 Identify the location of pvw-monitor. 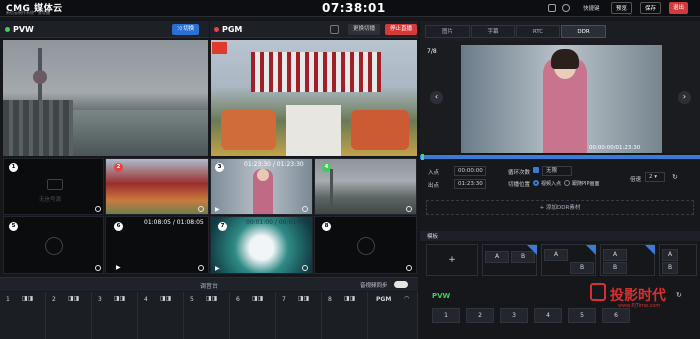
(105, 98).